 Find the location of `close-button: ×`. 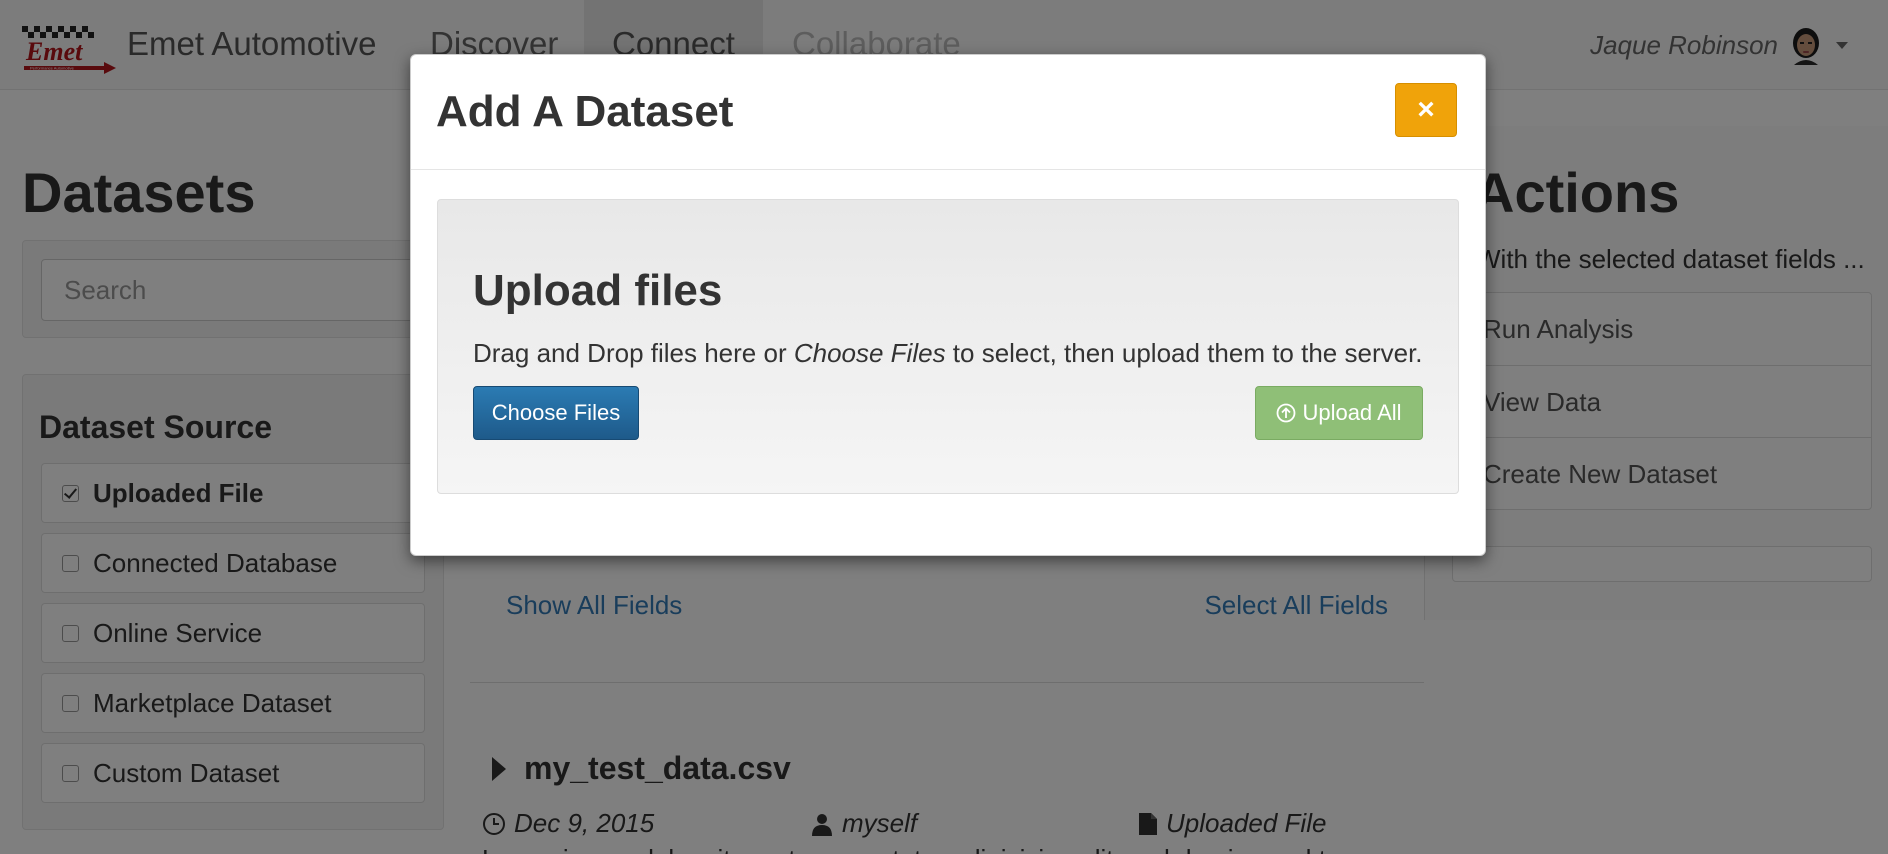

close-button: × is located at coordinates (1426, 110).